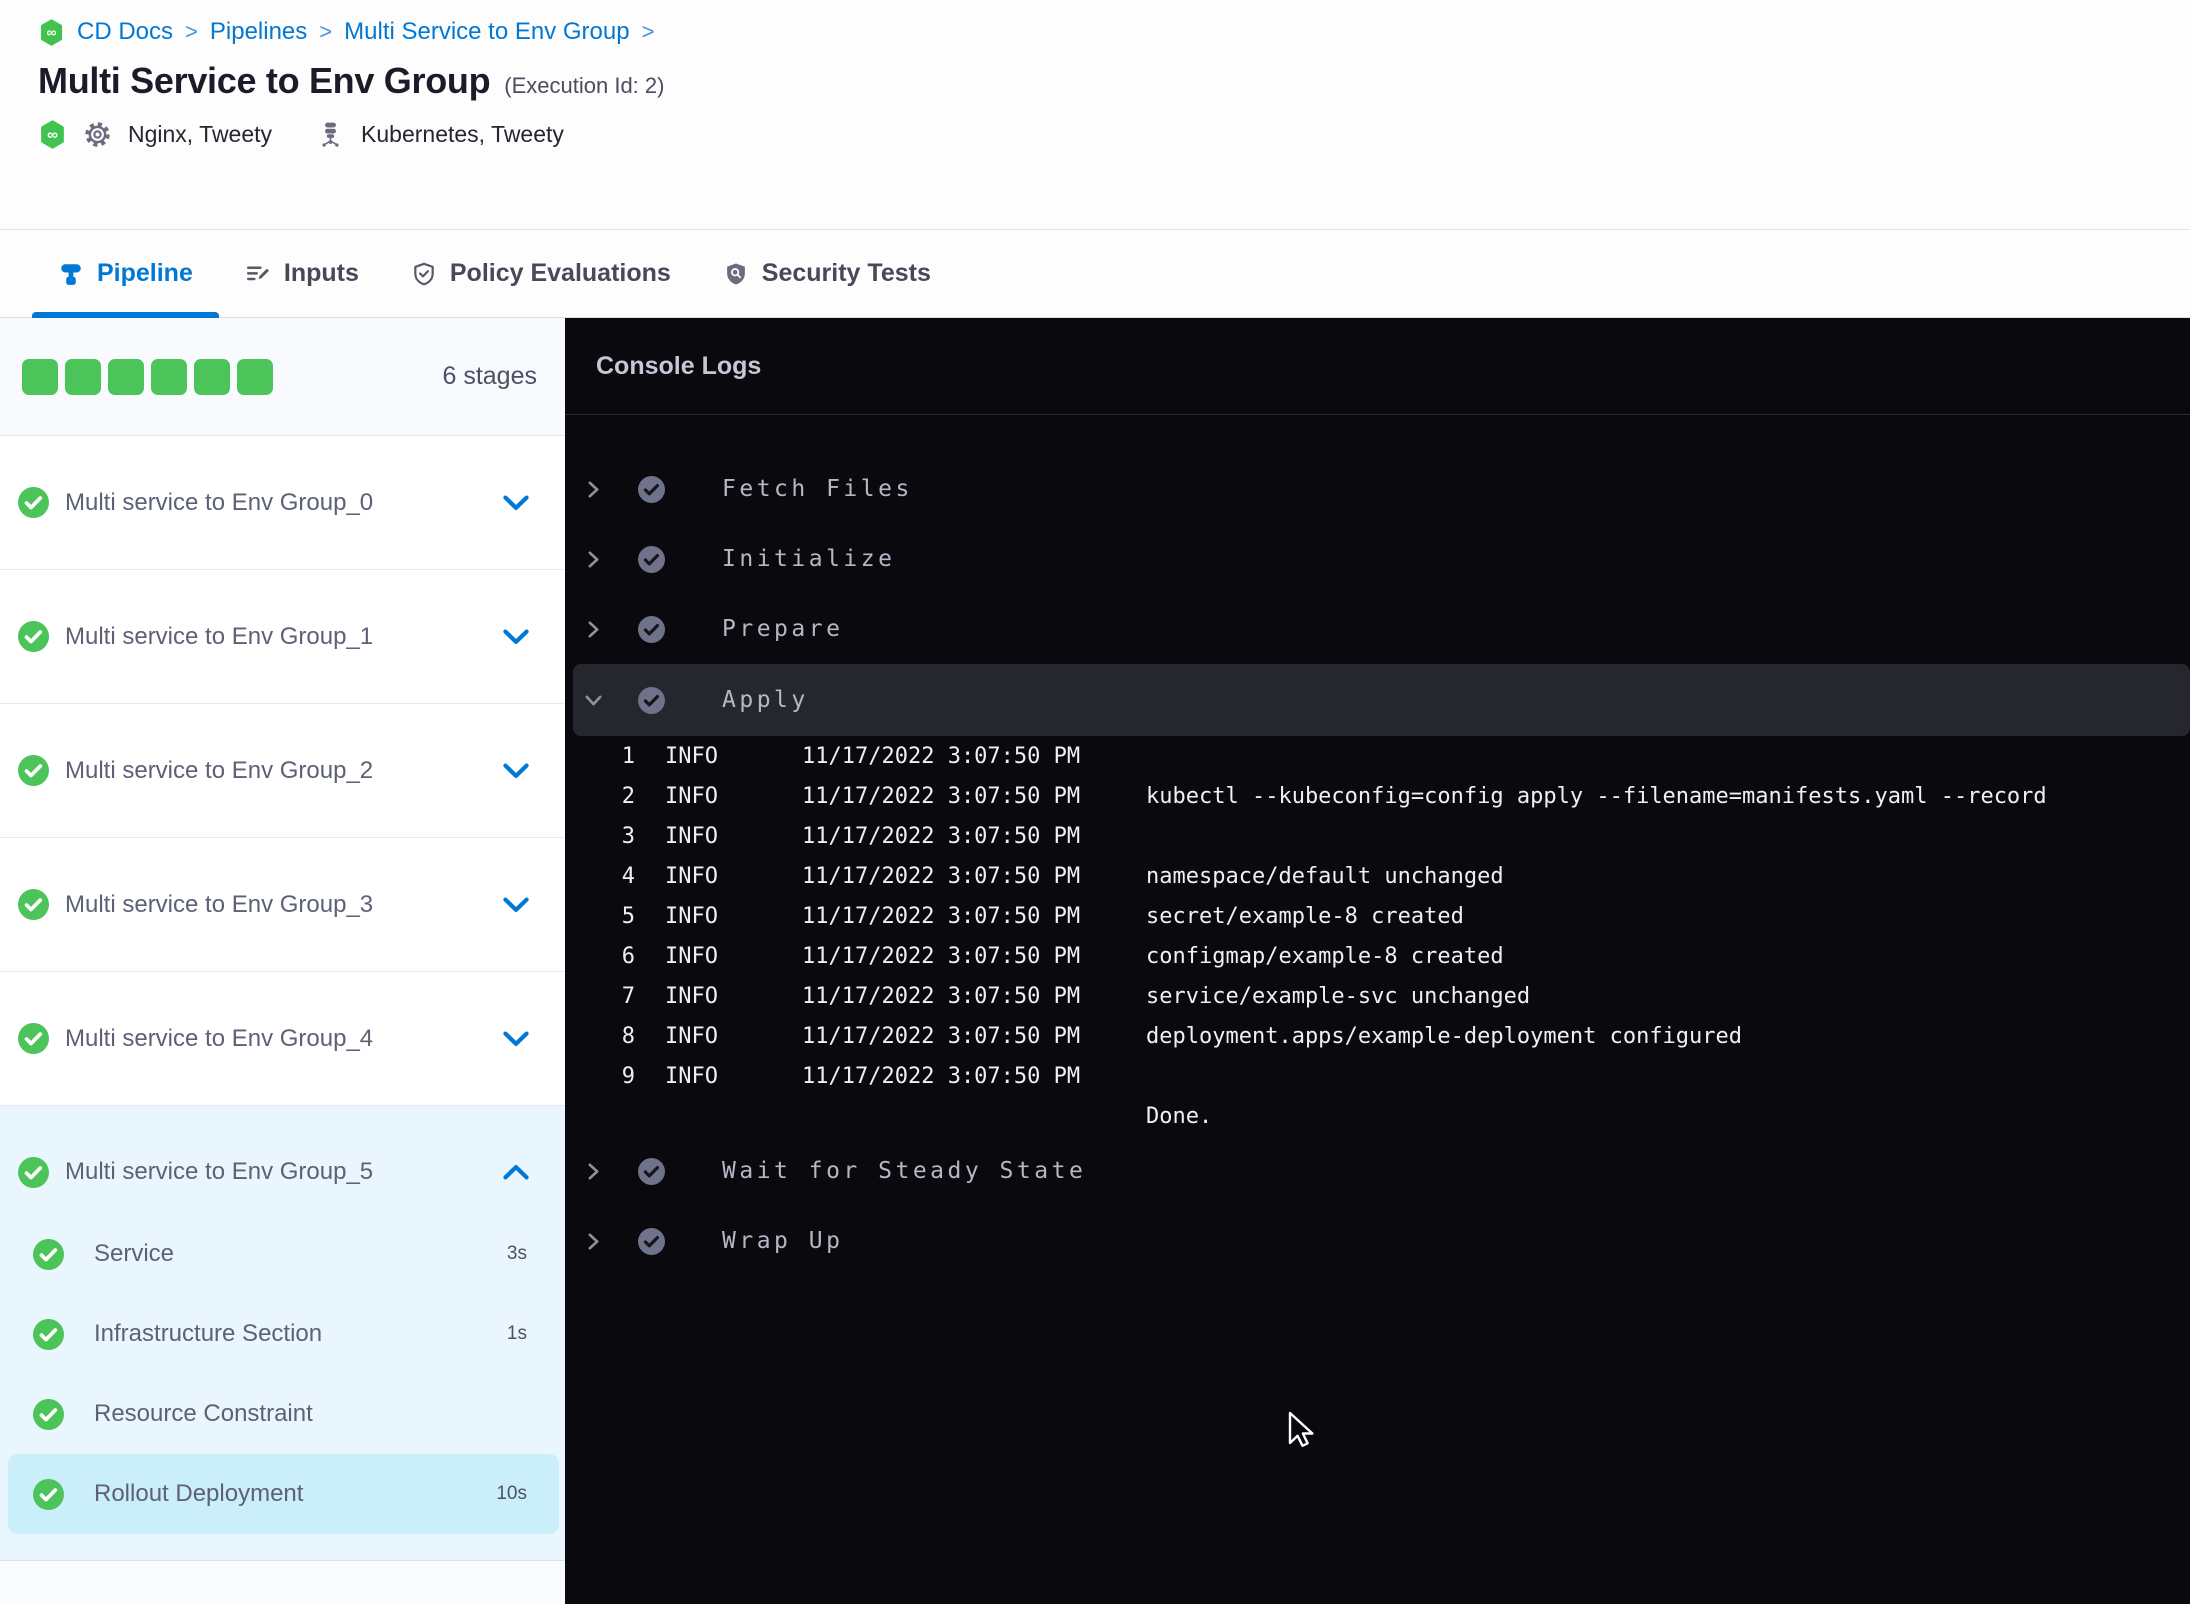  I want to click on step-row: Service 3s, so click(282, 1254).